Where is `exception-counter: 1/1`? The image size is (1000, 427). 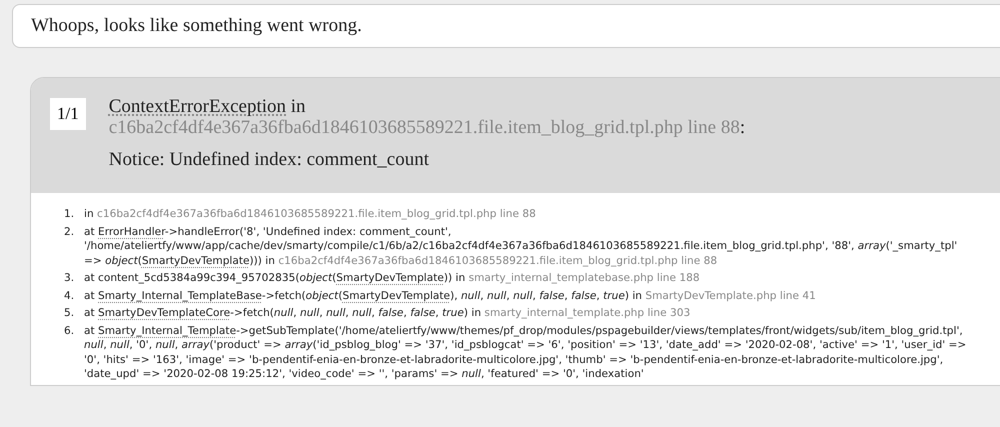 exception-counter: 1/1 is located at coordinates (68, 114).